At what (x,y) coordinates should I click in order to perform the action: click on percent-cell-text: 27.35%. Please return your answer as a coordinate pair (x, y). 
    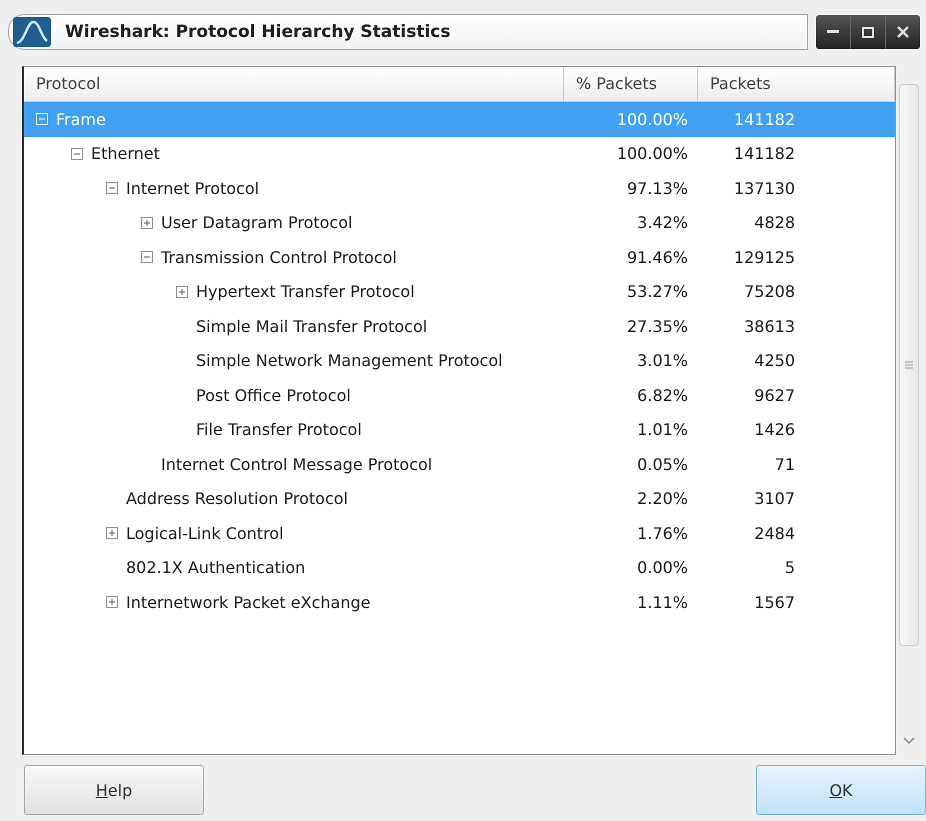
    Looking at the image, I should click on (657, 326).